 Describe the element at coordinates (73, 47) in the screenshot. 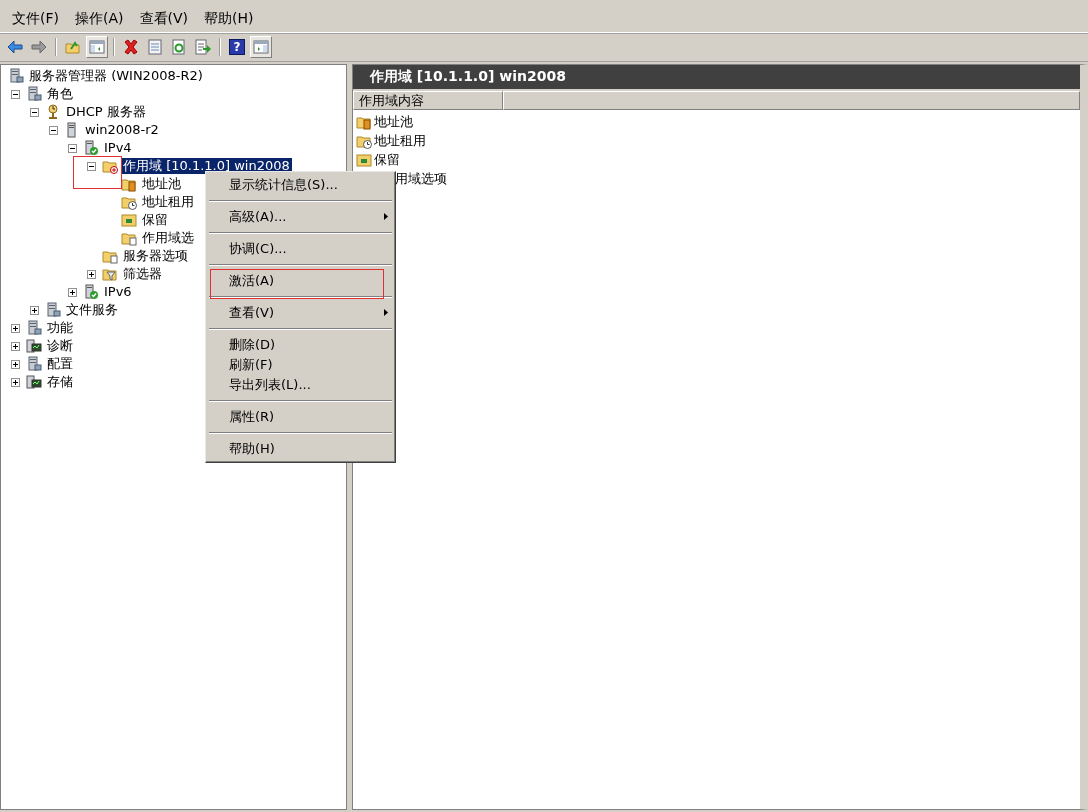

I see `folder-arrow-icon` at that location.